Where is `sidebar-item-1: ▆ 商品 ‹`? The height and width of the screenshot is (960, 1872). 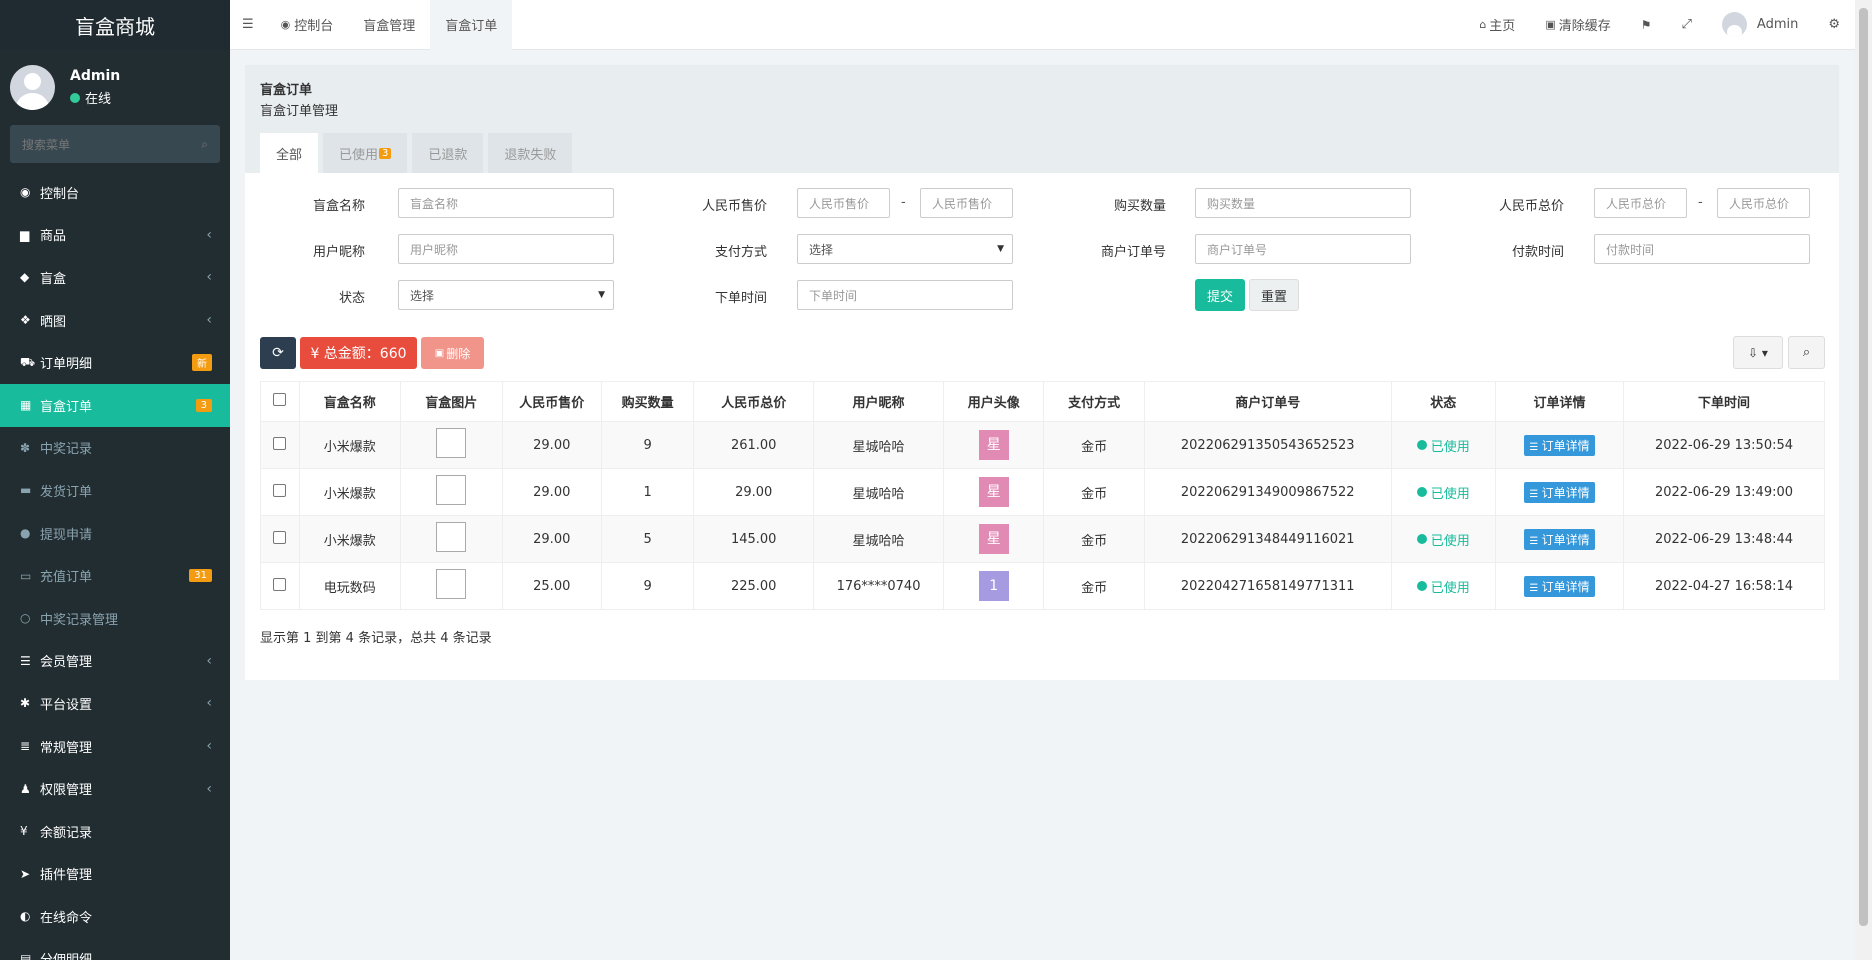
sidebar-item-1: ▆ 商品 ‹ is located at coordinates (115, 235).